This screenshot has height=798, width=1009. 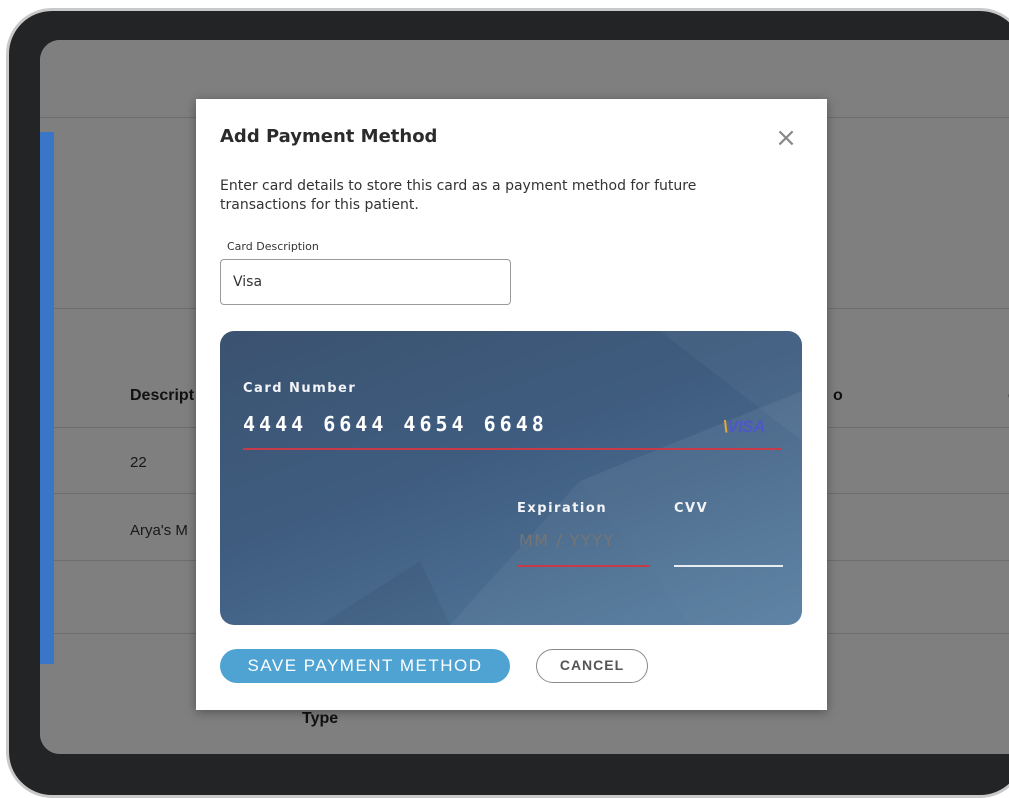 I want to click on cvv-underline, so click(x=728, y=566).